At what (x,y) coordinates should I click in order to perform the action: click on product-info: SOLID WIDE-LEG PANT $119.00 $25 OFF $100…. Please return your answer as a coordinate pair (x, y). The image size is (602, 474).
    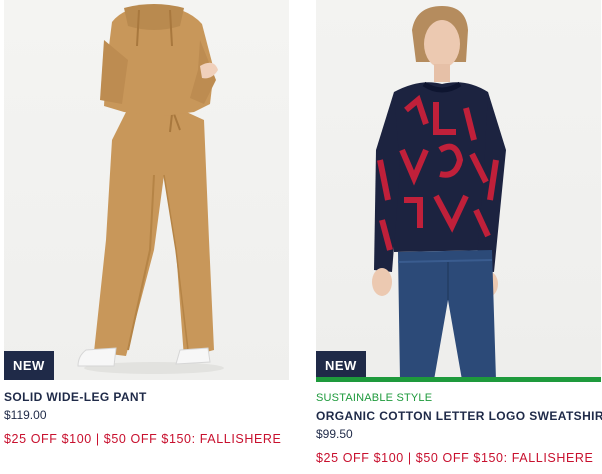
    Looking at the image, I should click on (146, 418).